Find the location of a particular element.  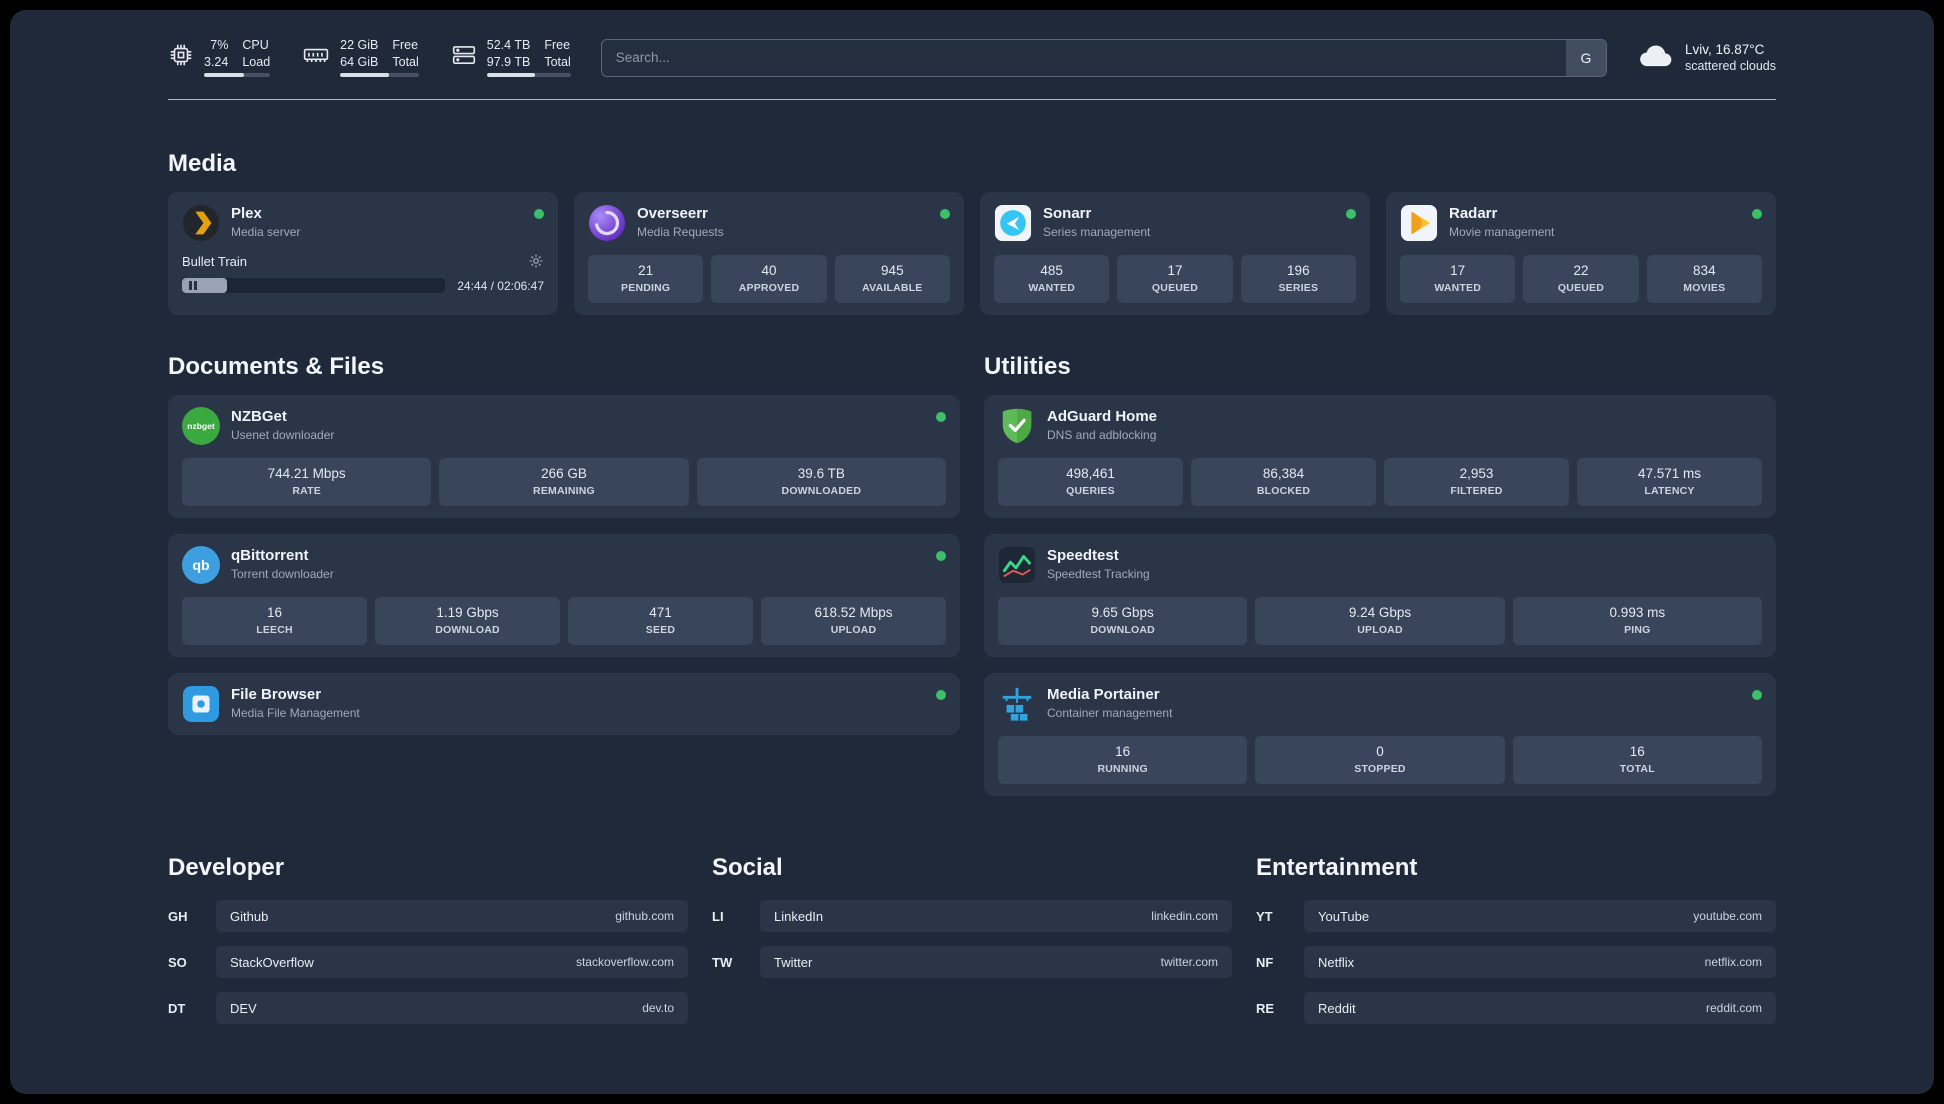

stat-value: 86,384 is located at coordinates (1283, 473).